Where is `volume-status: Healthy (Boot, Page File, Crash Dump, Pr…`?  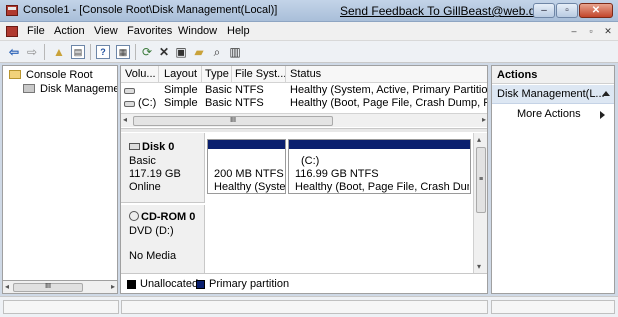
volume-status: Healthy (Boot, Page File, Crash Dump, Pr… is located at coordinates (388, 103).